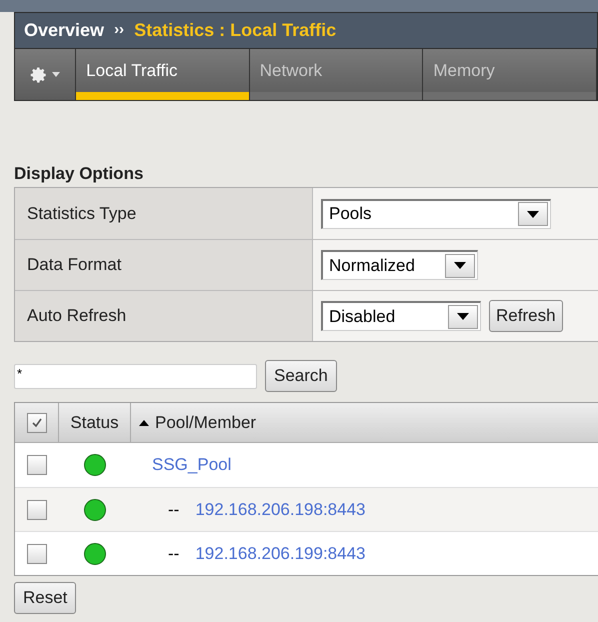 This screenshot has height=622, width=598. I want to click on column-header: Status, so click(94, 423).